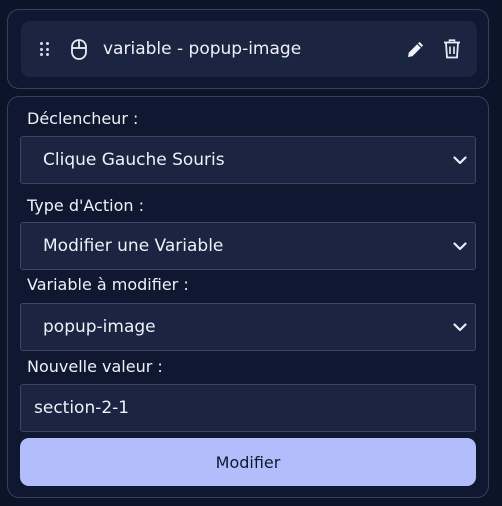  Describe the element at coordinates (80, 49) in the screenshot. I see `mouse-icon` at that location.